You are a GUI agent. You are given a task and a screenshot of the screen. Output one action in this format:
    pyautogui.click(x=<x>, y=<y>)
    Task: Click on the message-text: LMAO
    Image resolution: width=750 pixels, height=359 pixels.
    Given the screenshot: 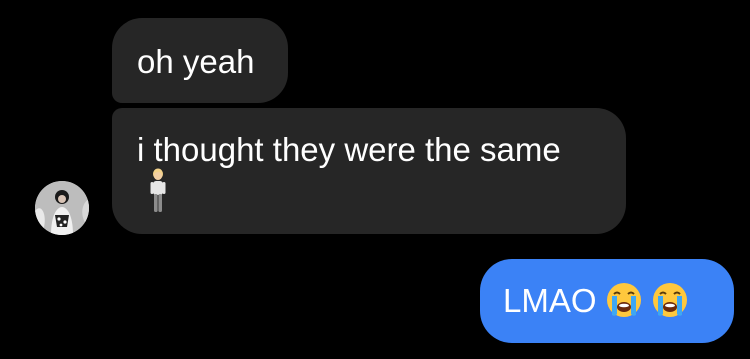 What is the action you would take?
    pyautogui.click(x=550, y=300)
    